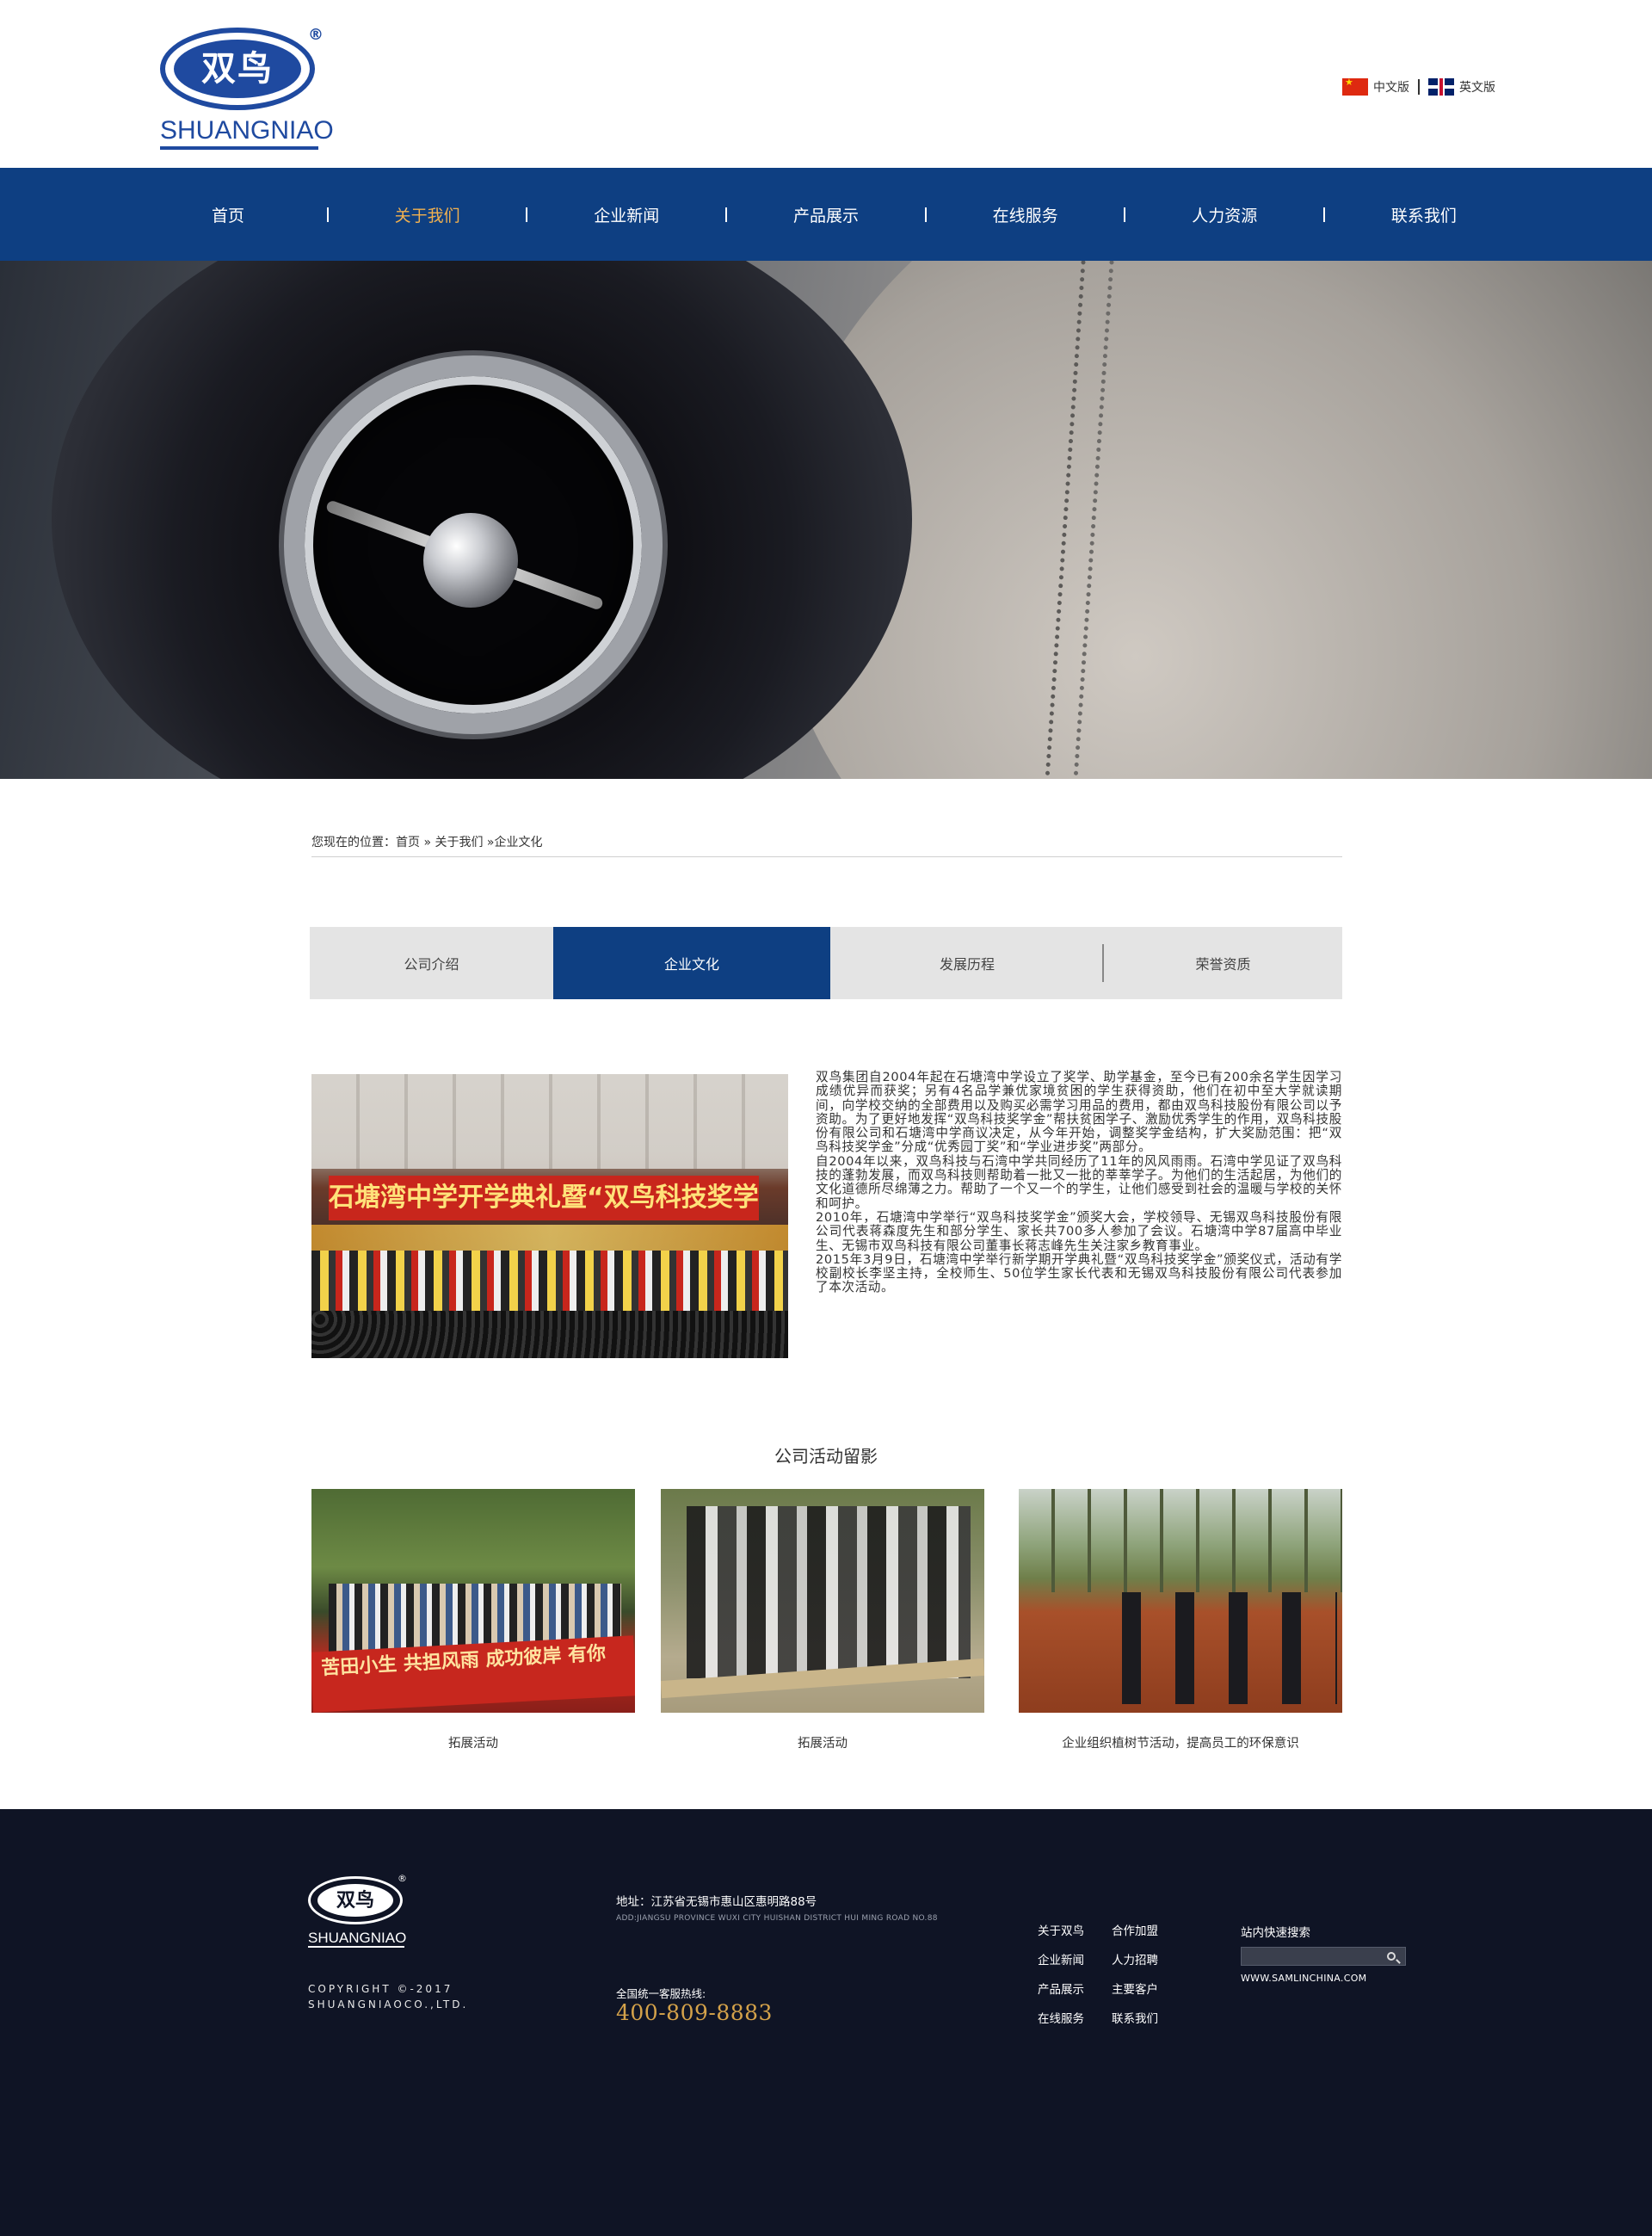 The image size is (1652, 2236). I want to click on footer-address: 地址：江苏省无锡市惠山区惠明路88号, so click(716, 1902).